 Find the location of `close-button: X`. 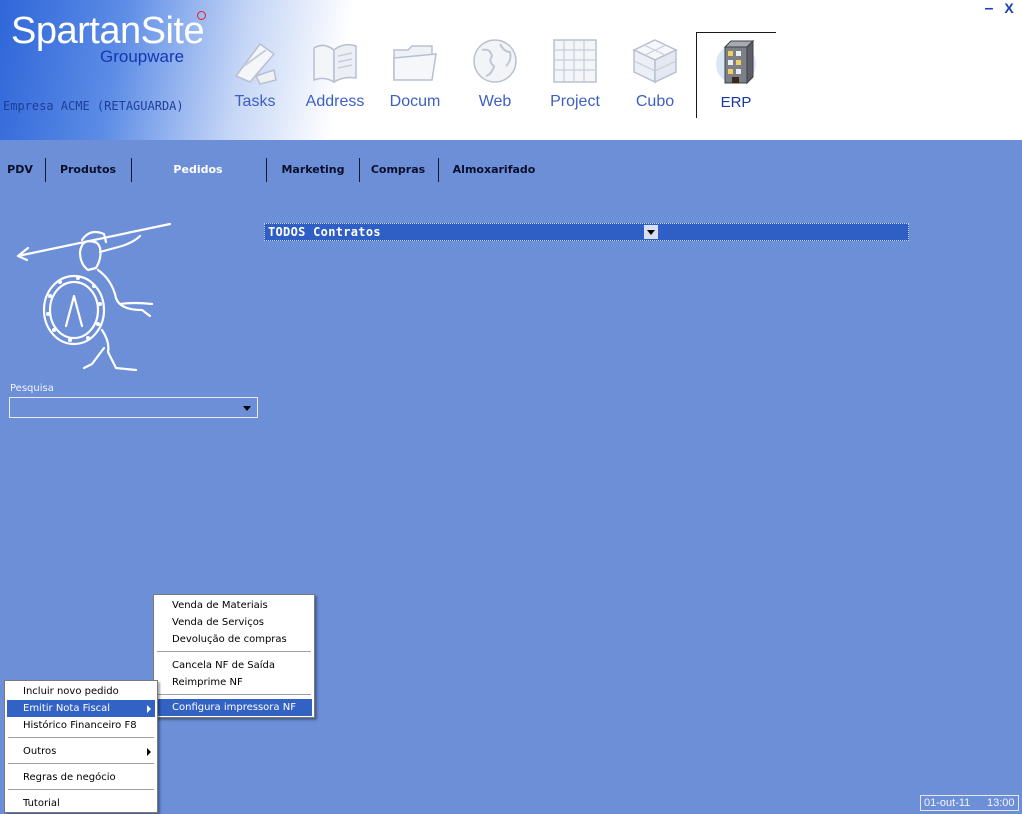

close-button: X is located at coordinates (1009, 8).